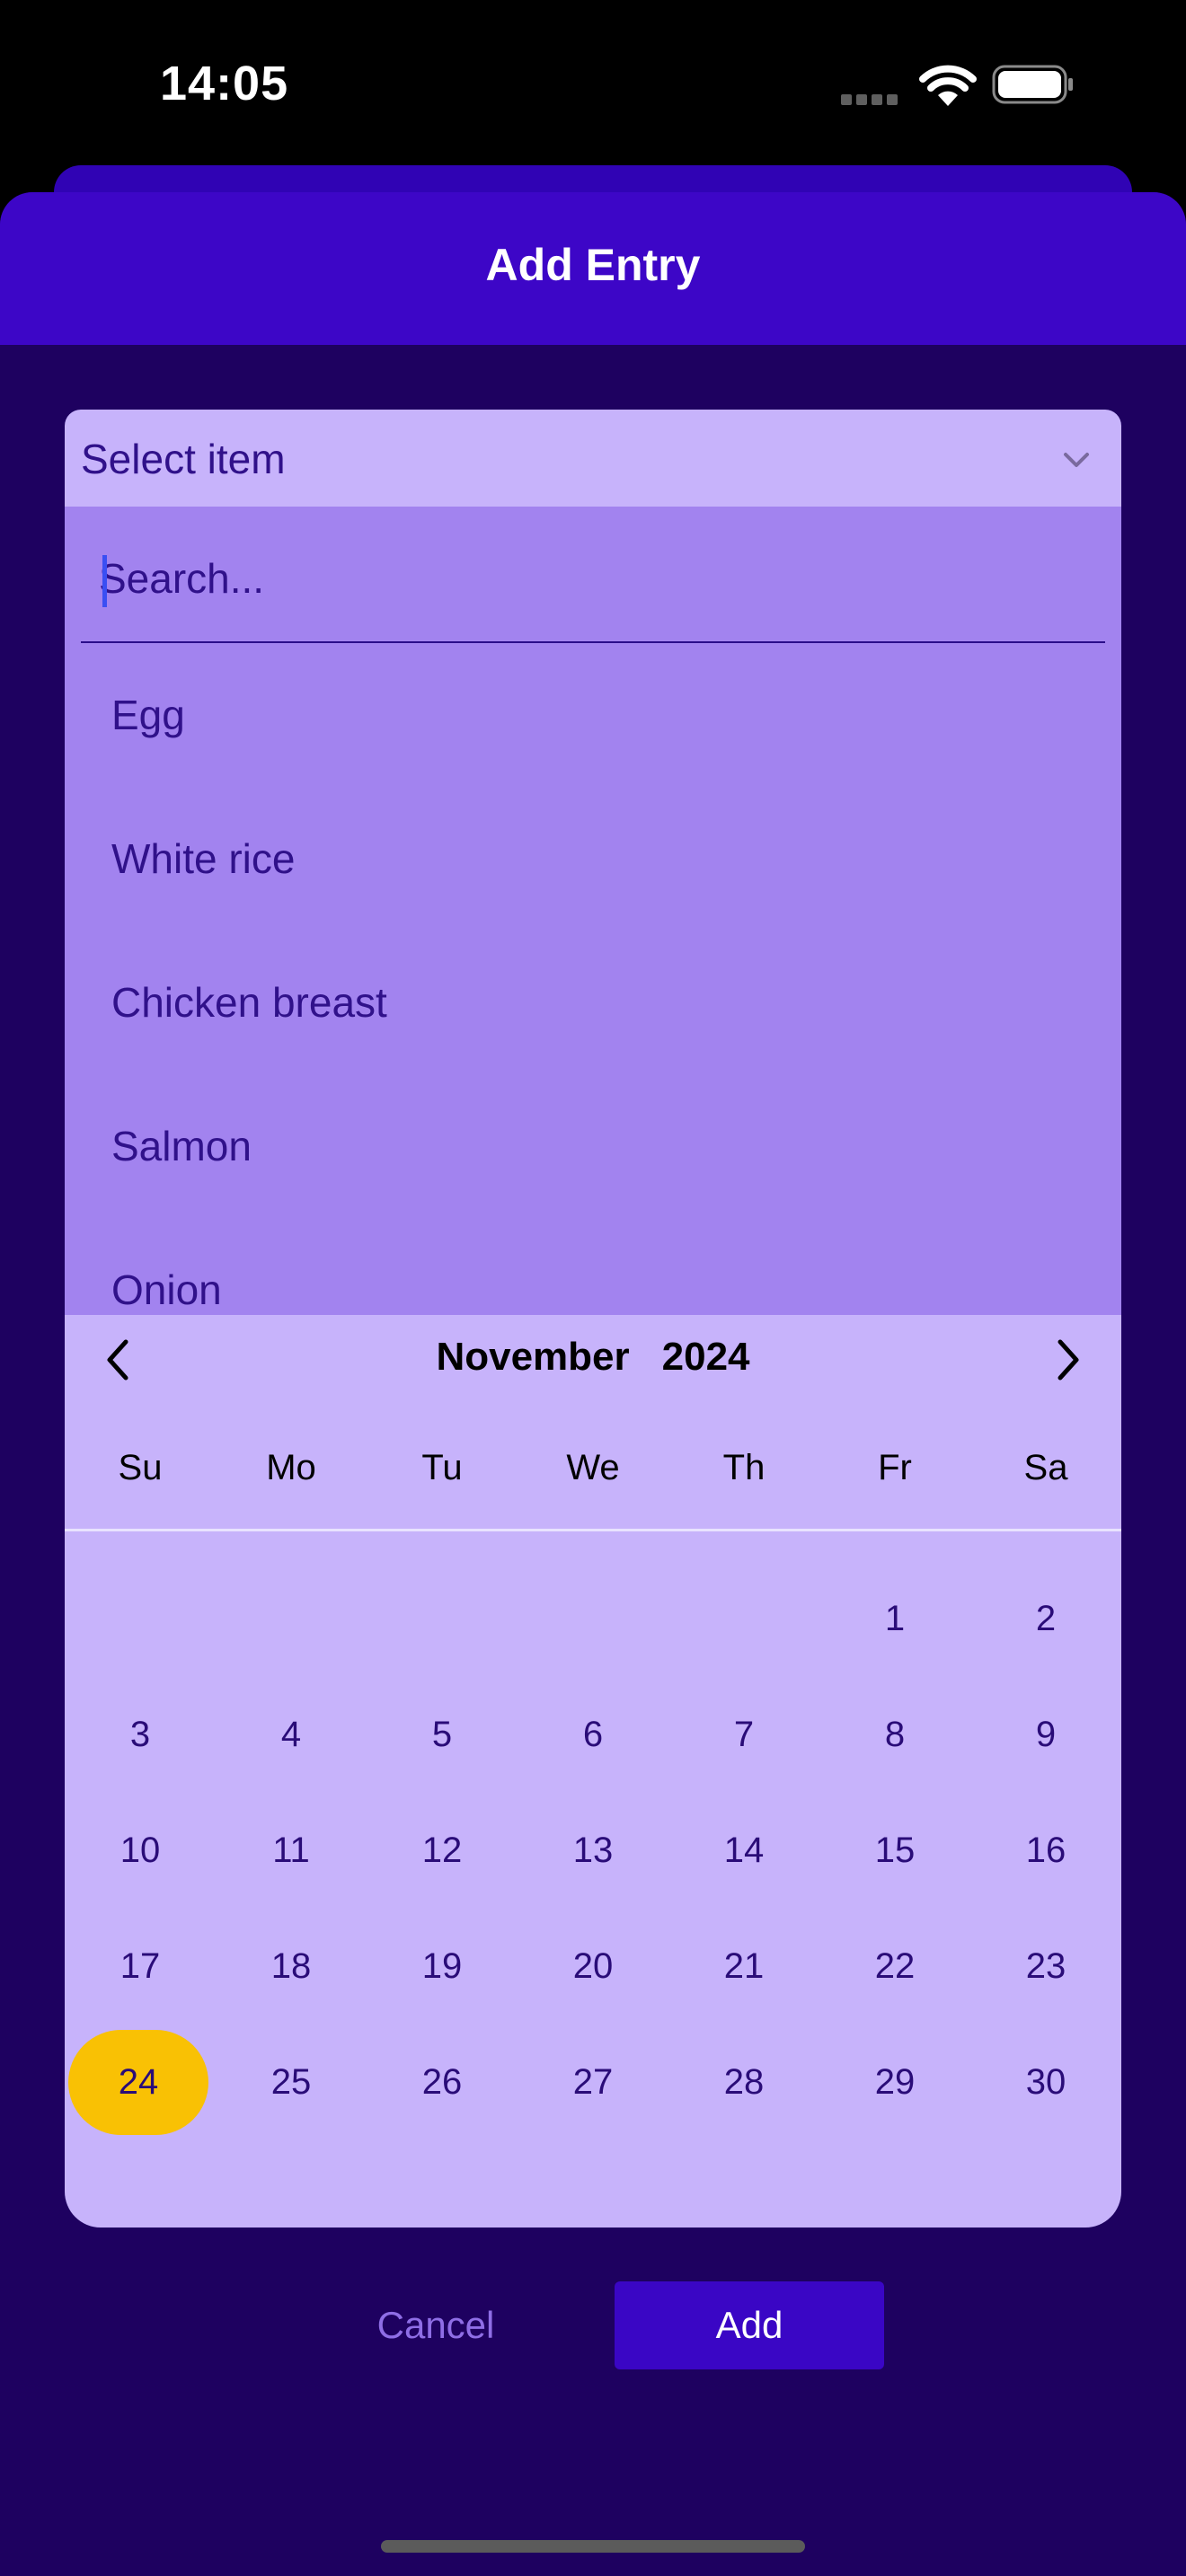 The image size is (1186, 2576). Describe the element at coordinates (140, 1850) in the screenshot. I see `calendar-day: 10` at that location.